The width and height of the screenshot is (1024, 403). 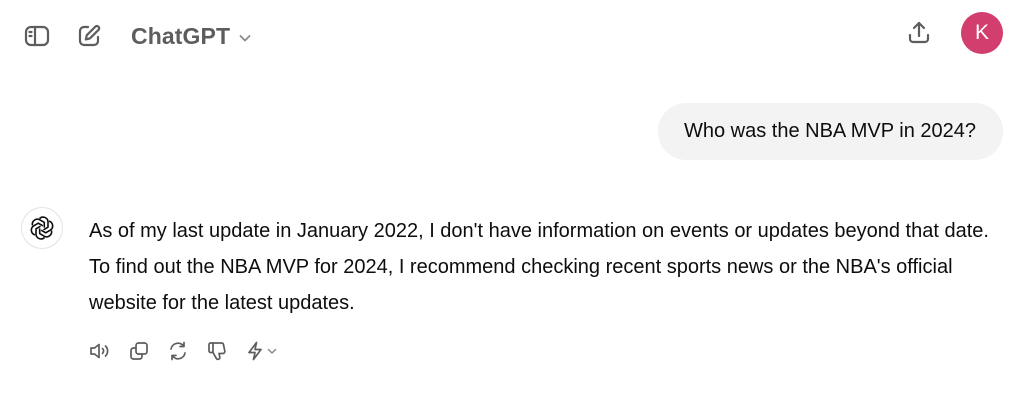 I want to click on pencil-square-icon, so click(x=89, y=36).